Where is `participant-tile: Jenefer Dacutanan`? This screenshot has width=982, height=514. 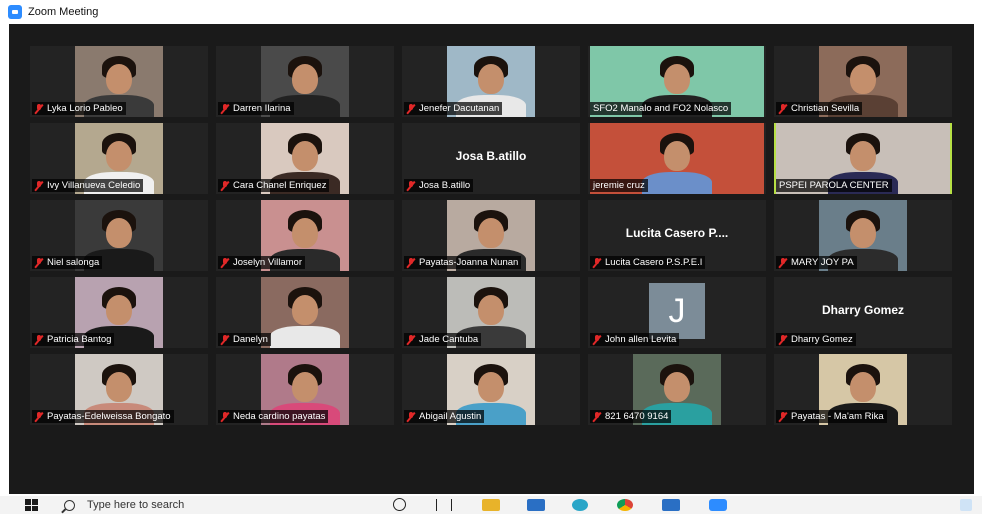
participant-tile: Jenefer Dacutanan is located at coordinates (491, 81).